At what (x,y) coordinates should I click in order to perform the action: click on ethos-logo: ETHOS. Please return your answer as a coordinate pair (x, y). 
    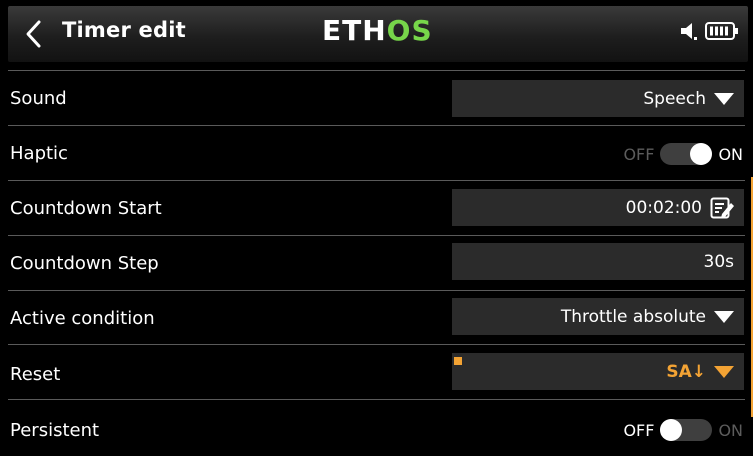
    Looking at the image, I should click on (377, 31).